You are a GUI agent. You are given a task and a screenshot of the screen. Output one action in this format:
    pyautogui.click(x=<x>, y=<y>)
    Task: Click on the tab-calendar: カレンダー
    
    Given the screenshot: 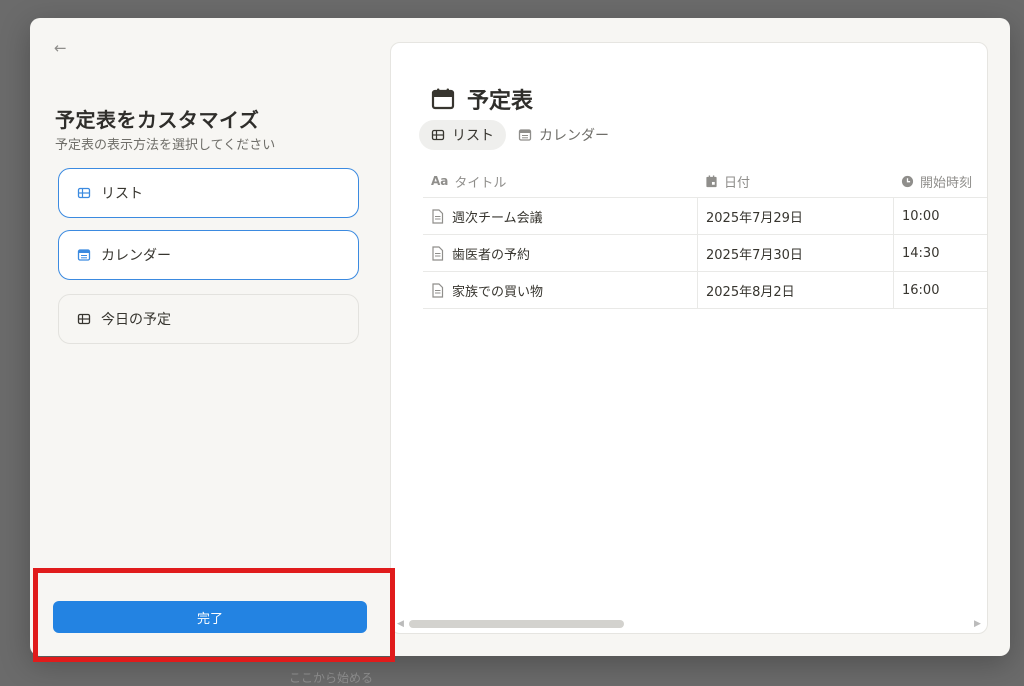 What is the action you would take?
    pyautogui.click(x=563, y=135)
    